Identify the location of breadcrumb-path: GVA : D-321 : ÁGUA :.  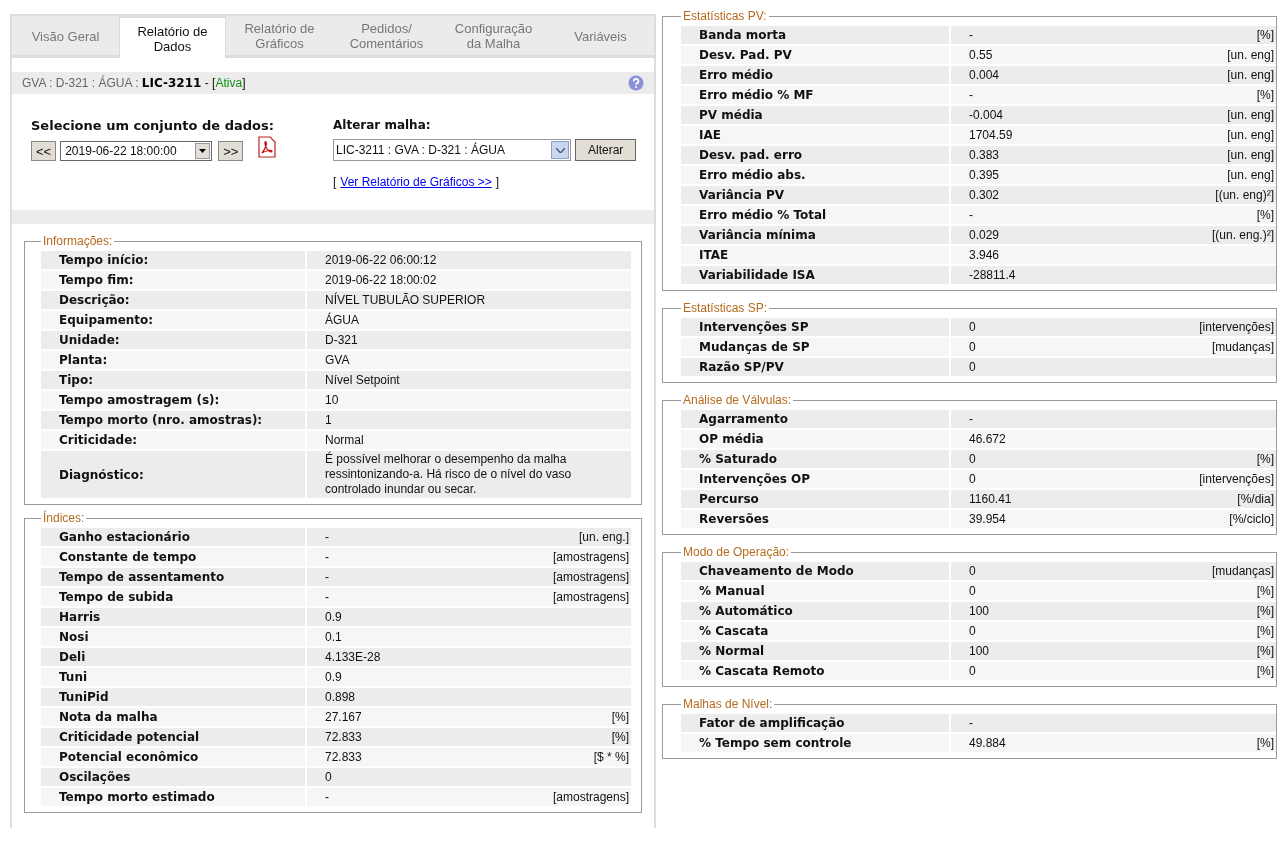
(80, 83).